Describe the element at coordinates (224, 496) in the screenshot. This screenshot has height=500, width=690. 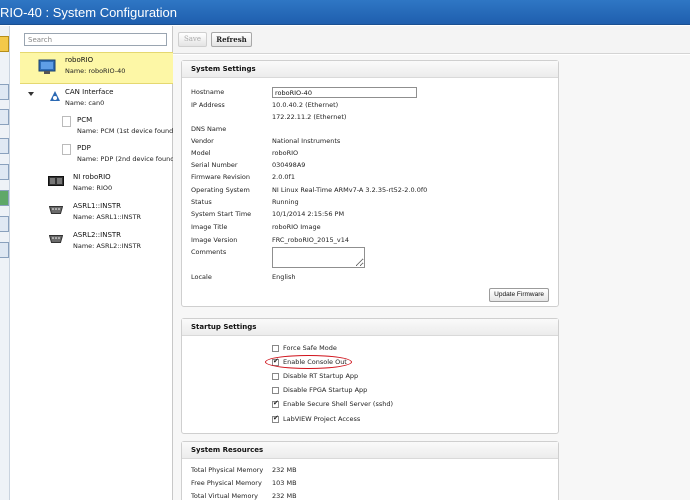
I see `field-label: Total Virtual Memory` at that location.